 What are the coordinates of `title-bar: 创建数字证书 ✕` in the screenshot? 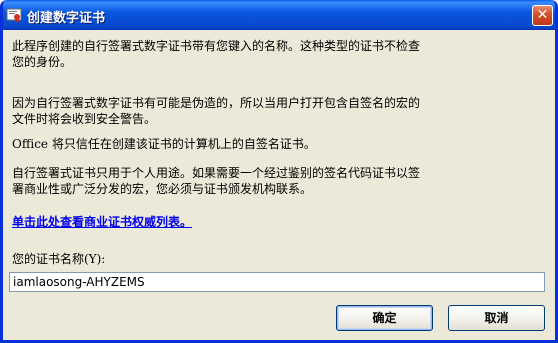 It's located at (279, 15).